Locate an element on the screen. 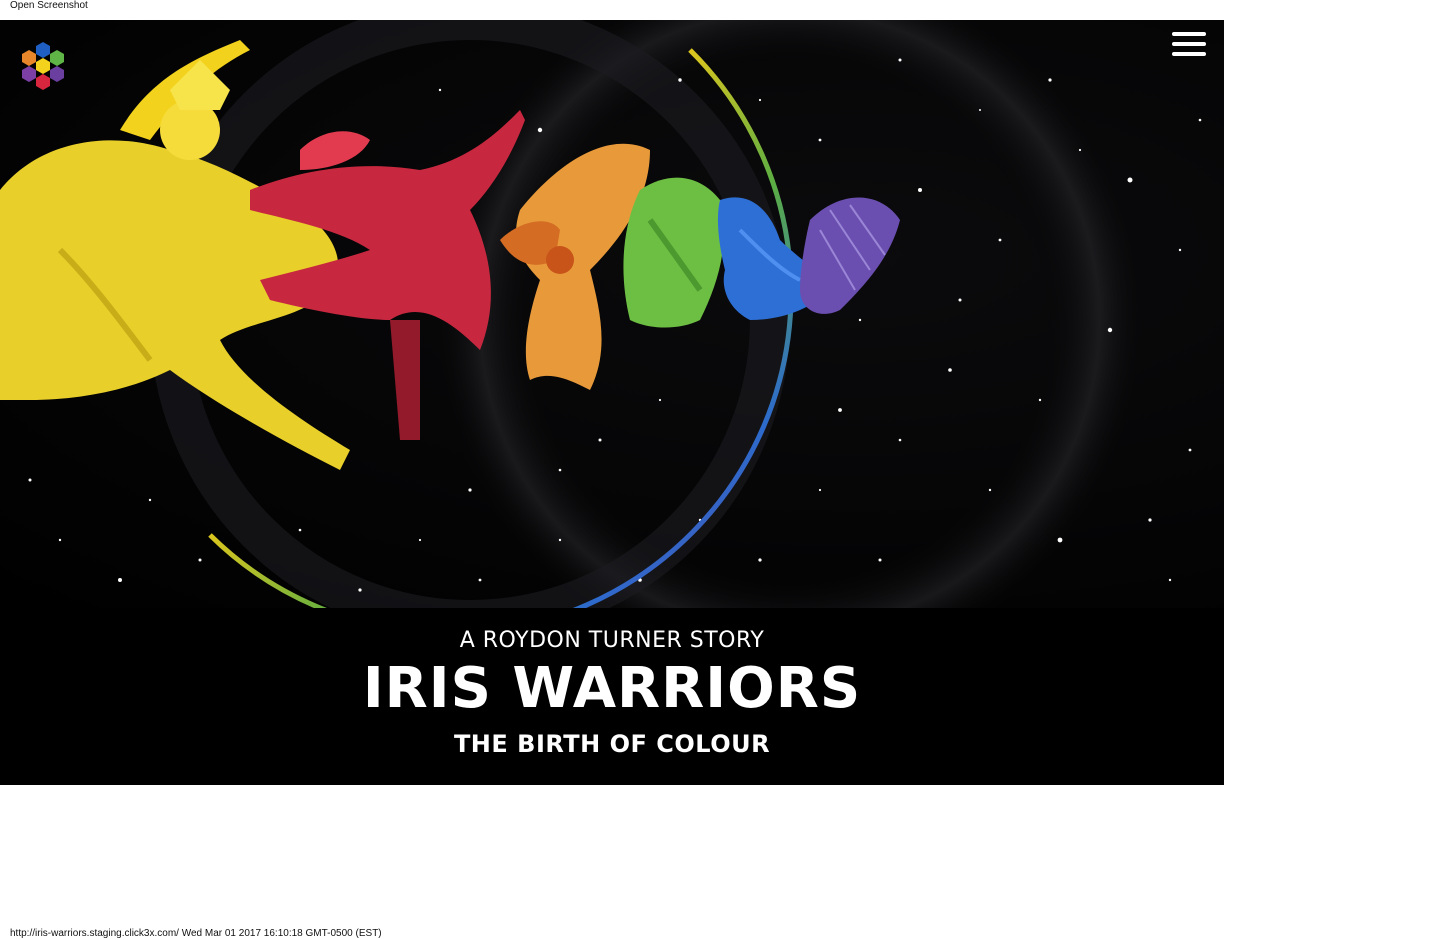 This screenshot has width=1440, height=940. menu-bar-top is located at coordinates (1189, 34).